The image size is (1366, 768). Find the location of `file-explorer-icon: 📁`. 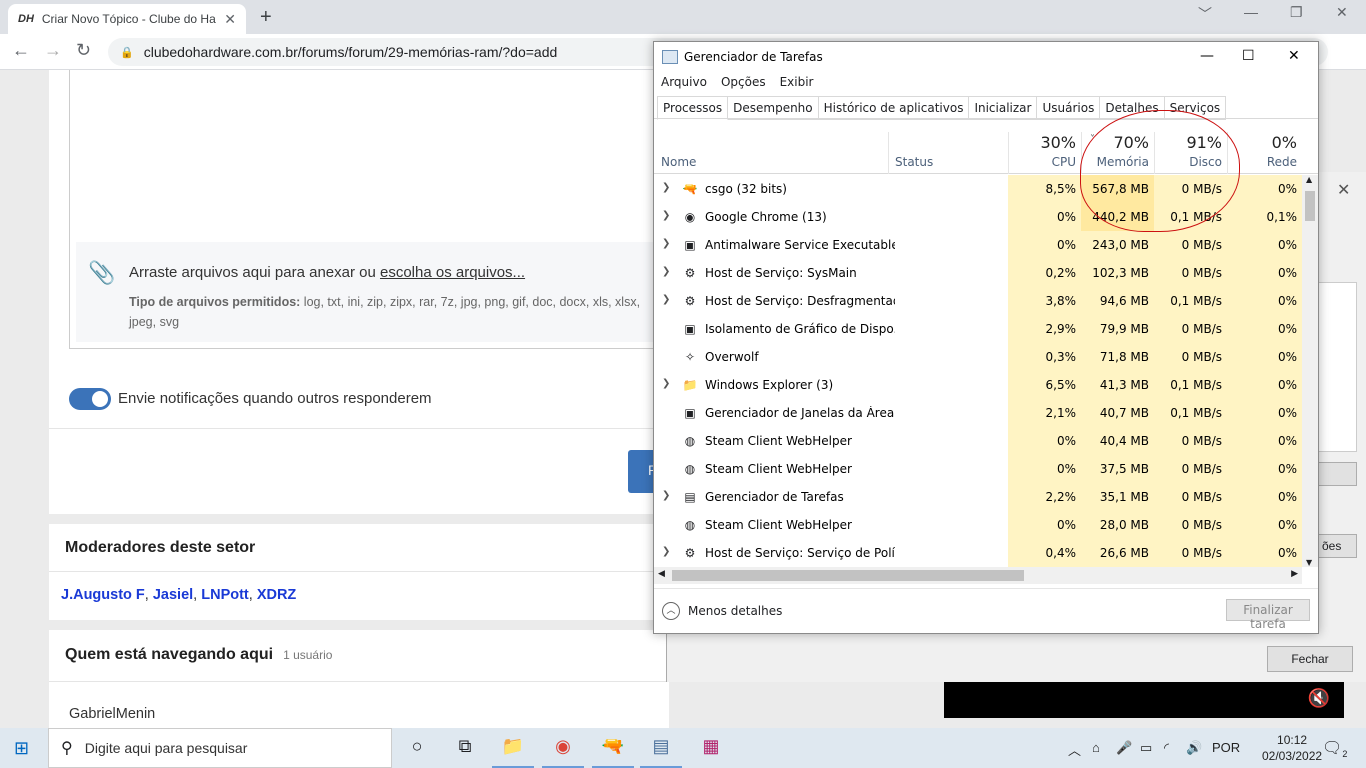

file-explorer-icon: 📁 is located at coordinates (513, 752).